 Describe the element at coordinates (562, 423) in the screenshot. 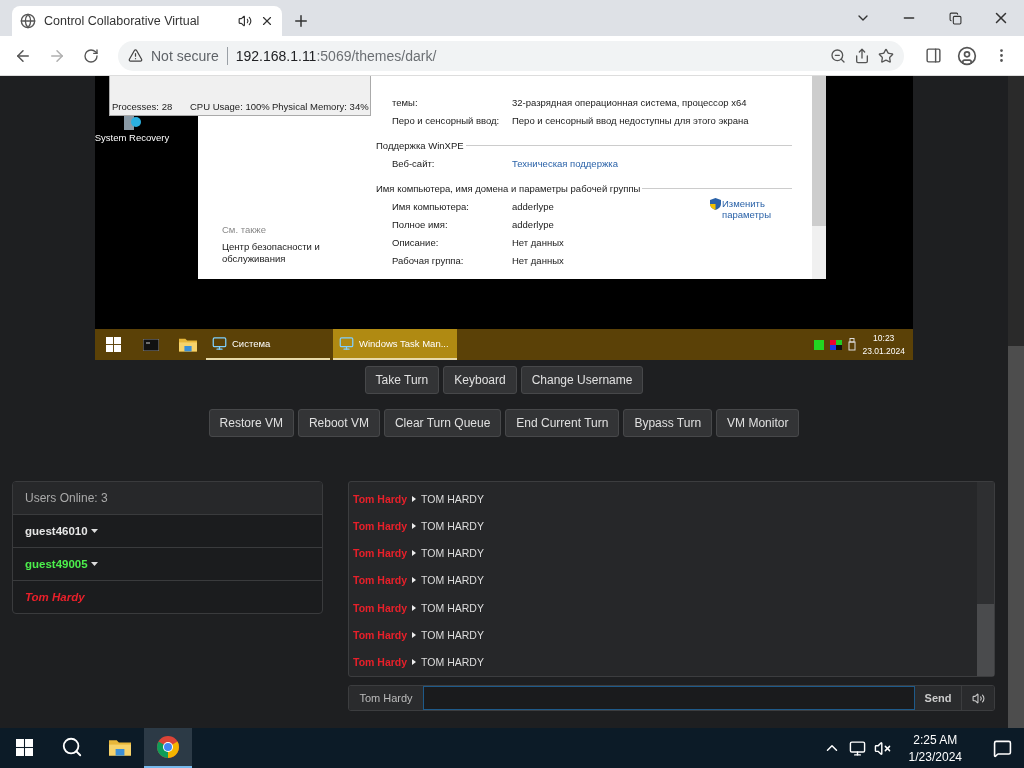

I see `admin-button: End Current Turn` at that location.